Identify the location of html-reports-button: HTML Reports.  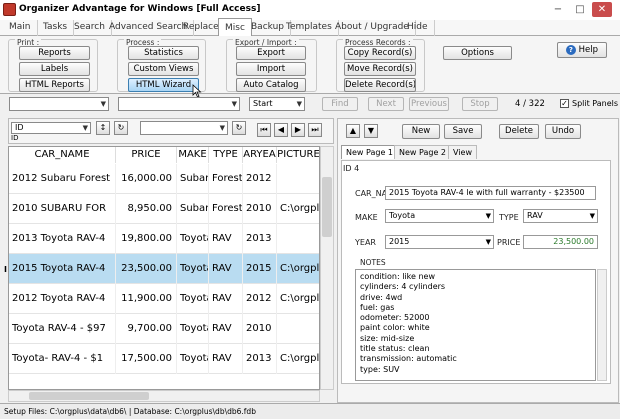
(54, 85).